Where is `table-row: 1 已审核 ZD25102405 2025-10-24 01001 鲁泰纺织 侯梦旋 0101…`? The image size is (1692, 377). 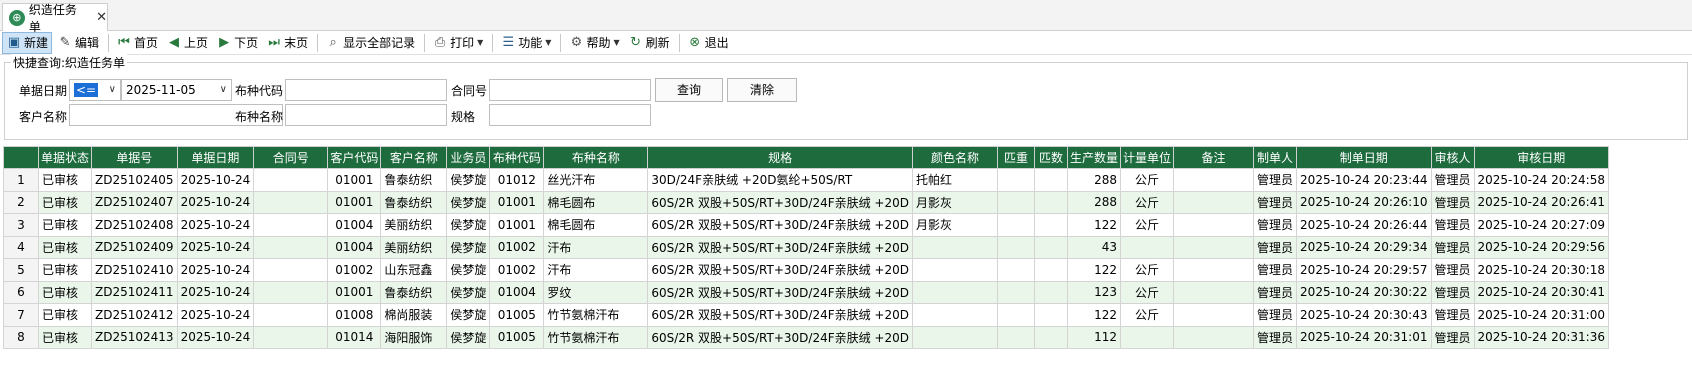
table-row: 1 已审核 ZD25102405 2025-10-24 01001 鲁泰纺织 侯梦旋 0101… is located at coordinates (806, 180).